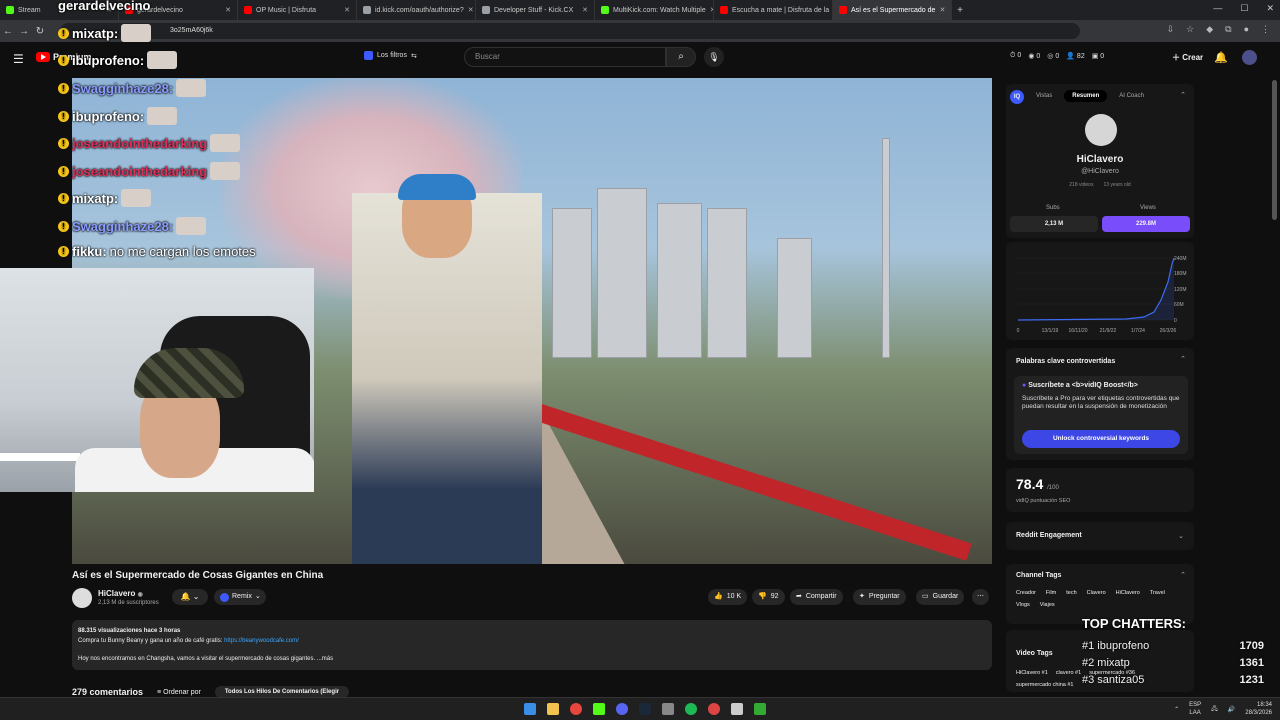  What do you see at coordinates (659, 10) in the screenshot?
I see `tab-title: MultiKick.com: Watch Multiple` at bounding box center [659, 10].